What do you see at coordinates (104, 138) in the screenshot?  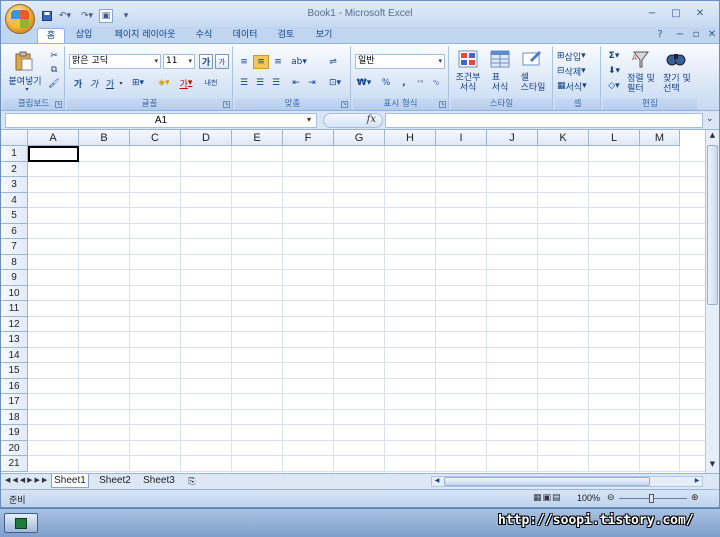 I see `column-header-b: B` at bounding box center [104, 138].